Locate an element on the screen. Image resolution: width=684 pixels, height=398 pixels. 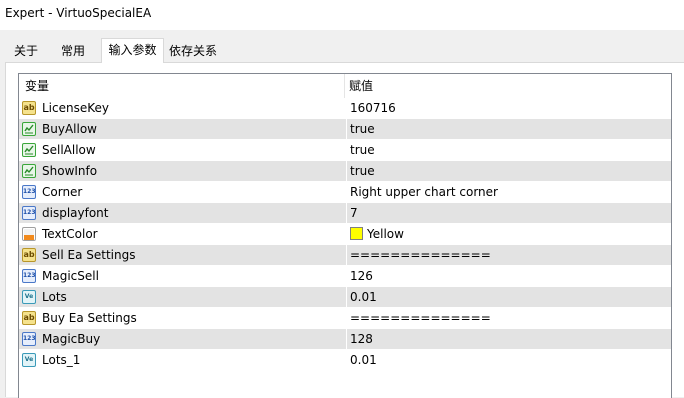
value-text: 160716 is located at coordinates (373, 108).